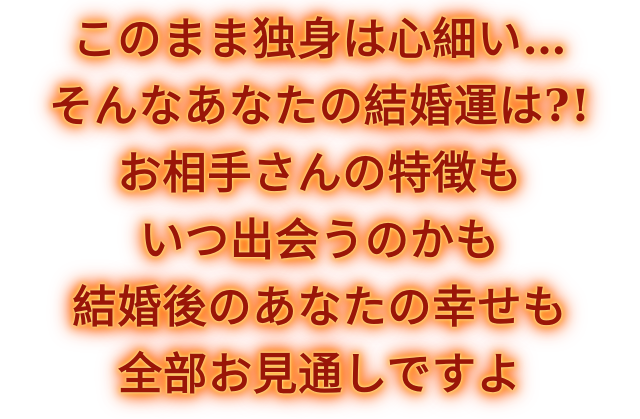  Describe the element at coordinates (320, 374) in the screenshot. I see `headline-line-6: 全部お見通しですよ` at that location.